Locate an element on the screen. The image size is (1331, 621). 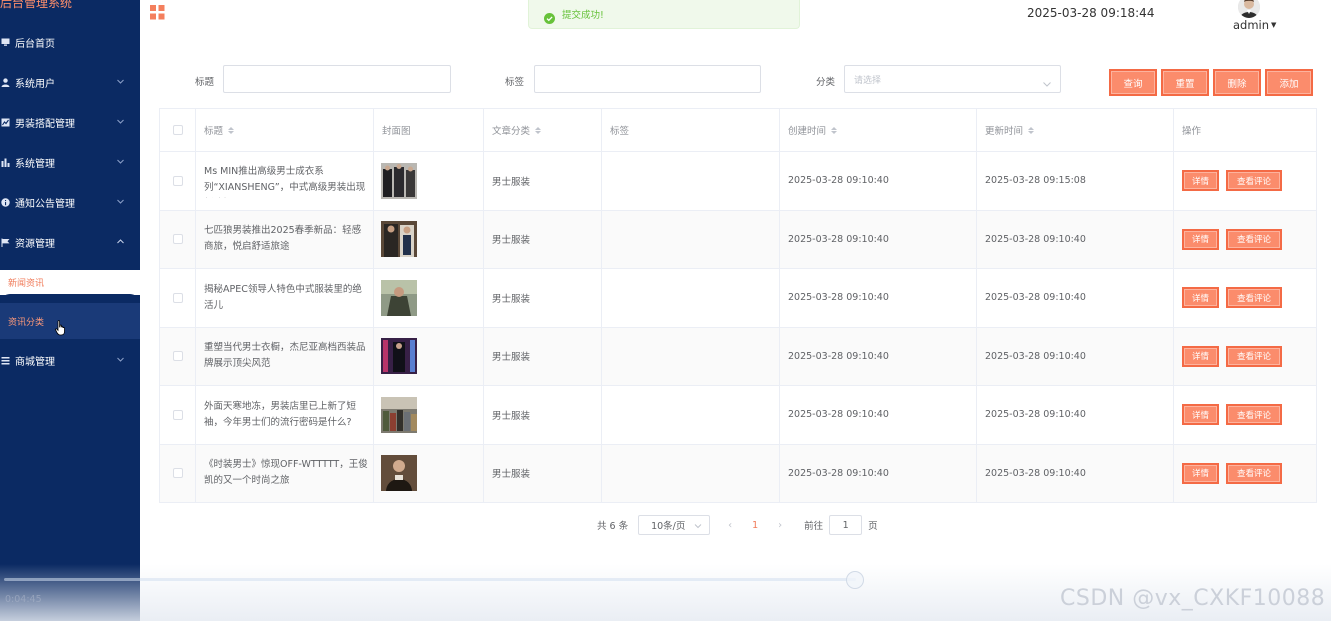
header-updated: 更新时间 is located at coordinates (1075, 130).